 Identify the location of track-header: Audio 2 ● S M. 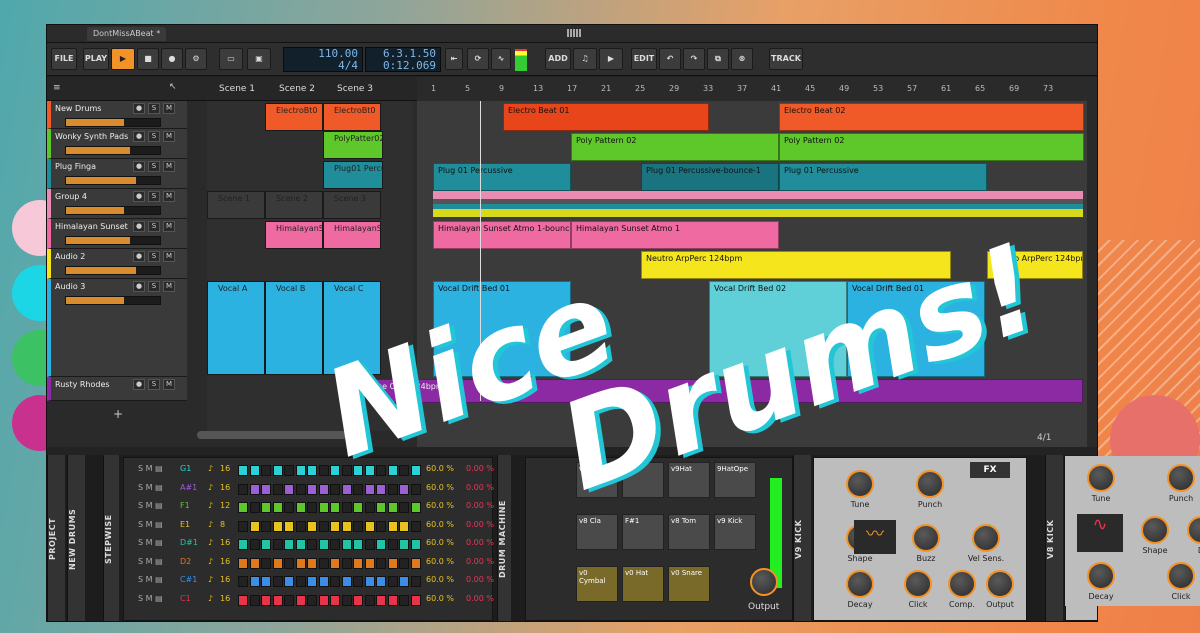
(117, 264).